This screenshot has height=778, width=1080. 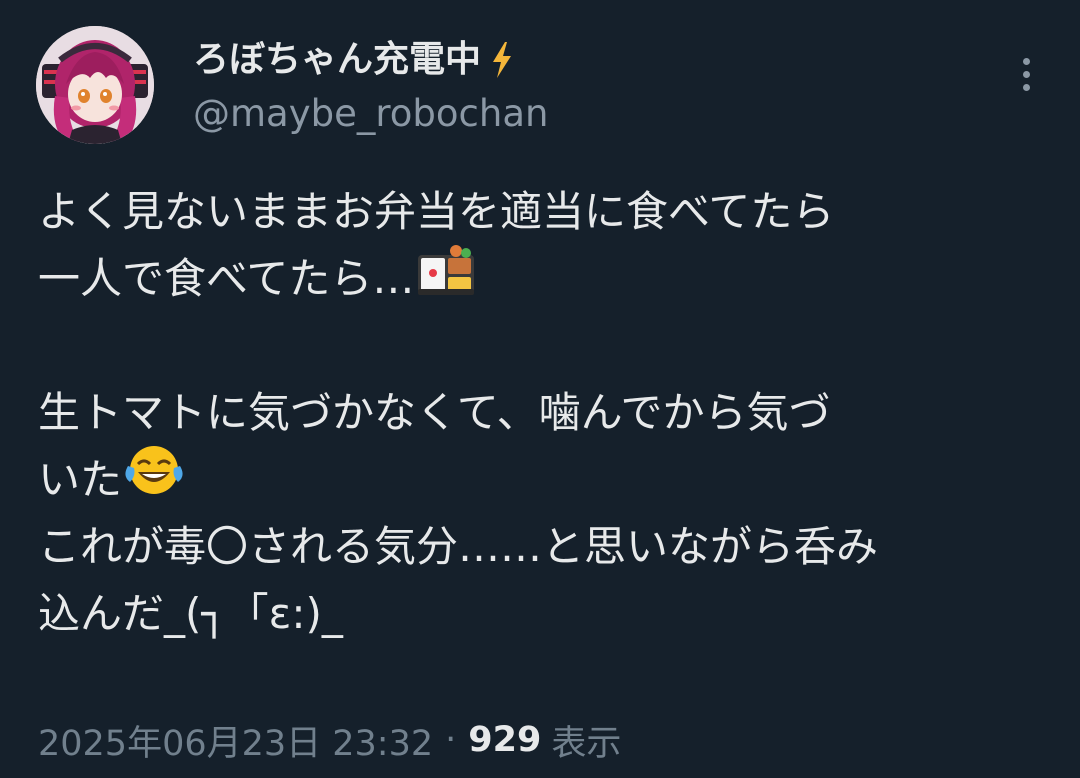 I want to click on tweet-line: いた, so click(x=543, y=479).